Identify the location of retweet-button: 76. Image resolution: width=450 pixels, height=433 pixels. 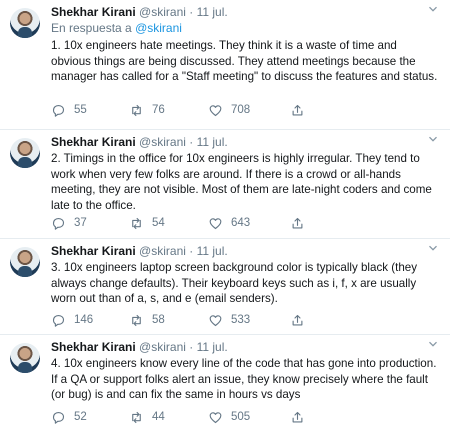
(147, 110).